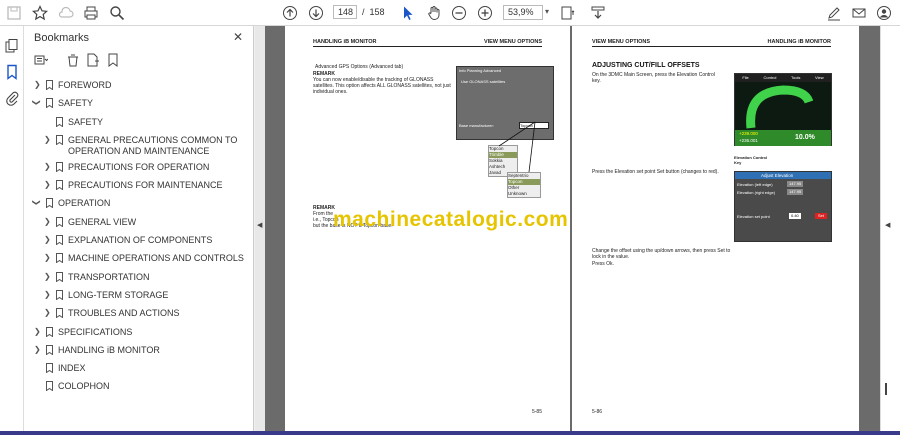 Image resolution: width=900 pixels, height=435 pixels. Describe the element at coordinates (316, 13) in the screenshot. I see `page-down-icon` at that location.